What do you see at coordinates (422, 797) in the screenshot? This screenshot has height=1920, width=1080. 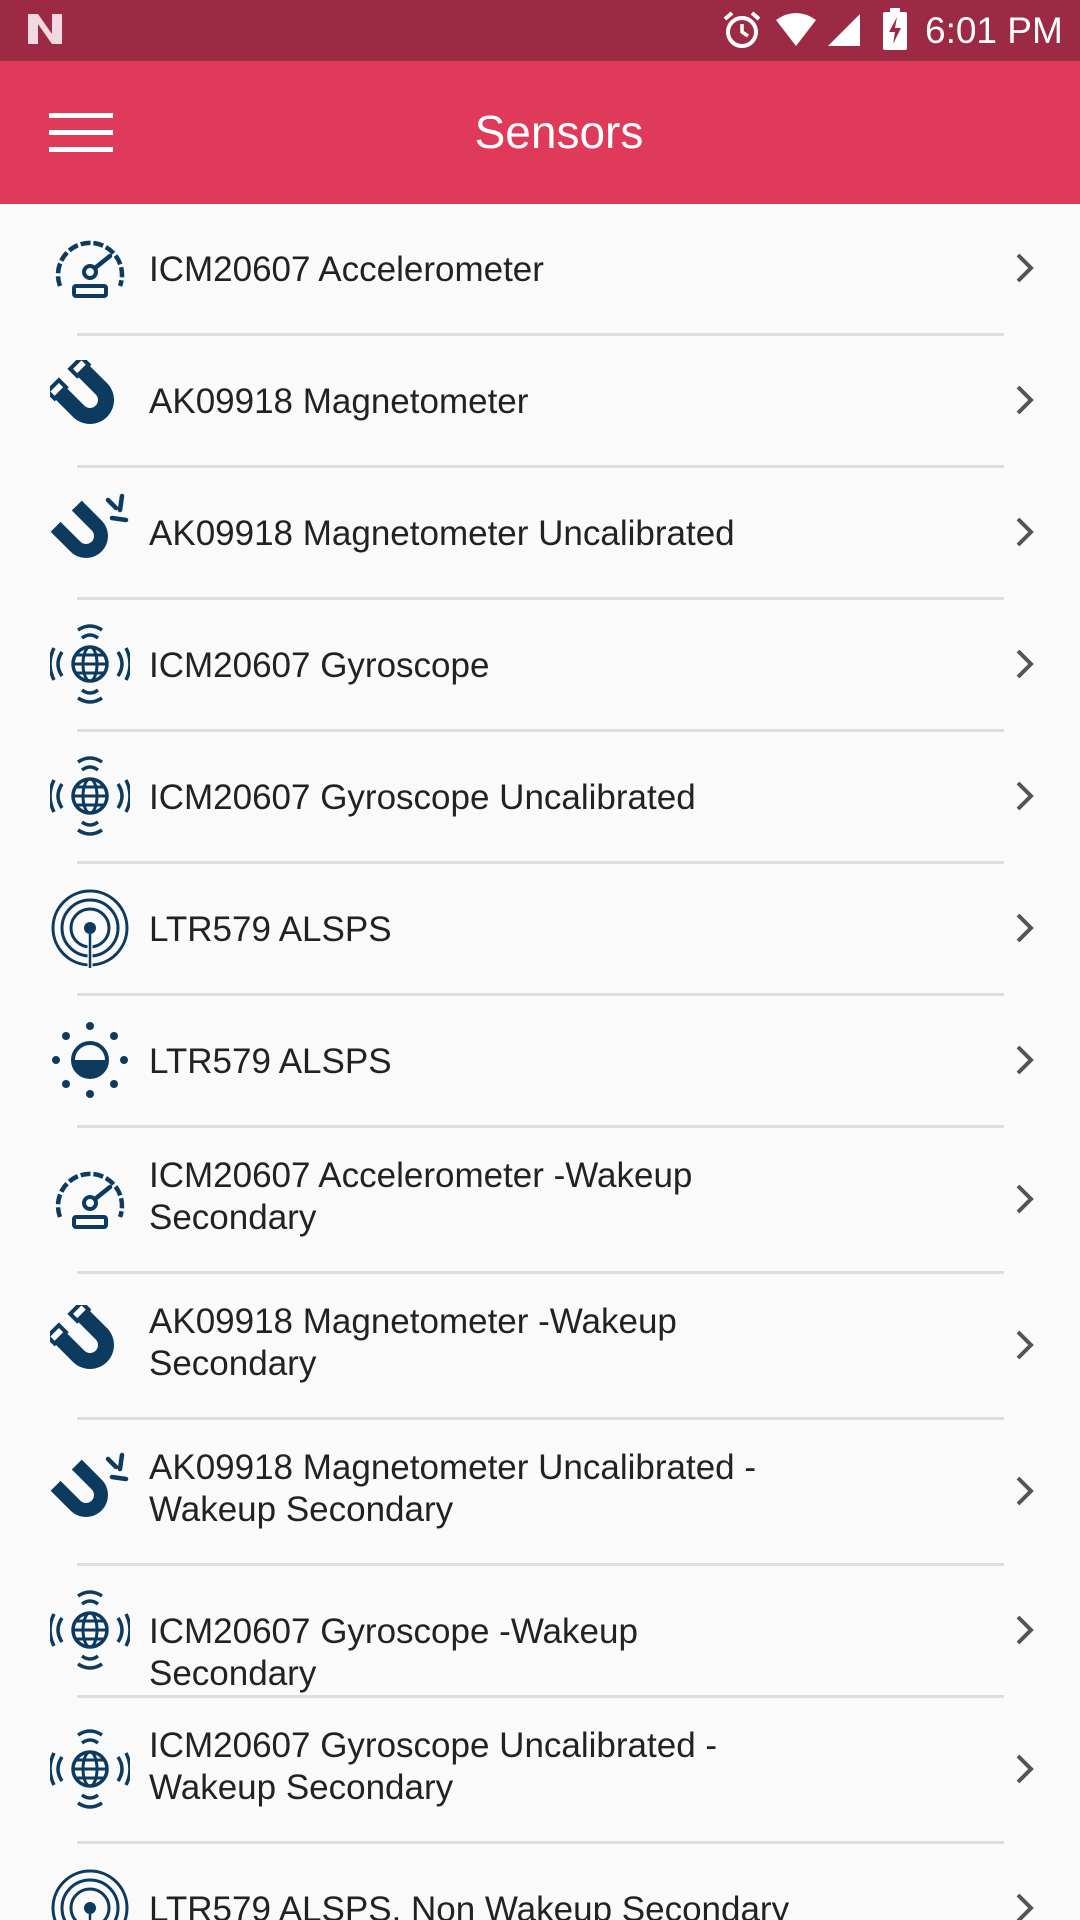 I see `sensor-label: ICM20607 Gyroscope Uncalibrated` at bounding box center [422, 797].